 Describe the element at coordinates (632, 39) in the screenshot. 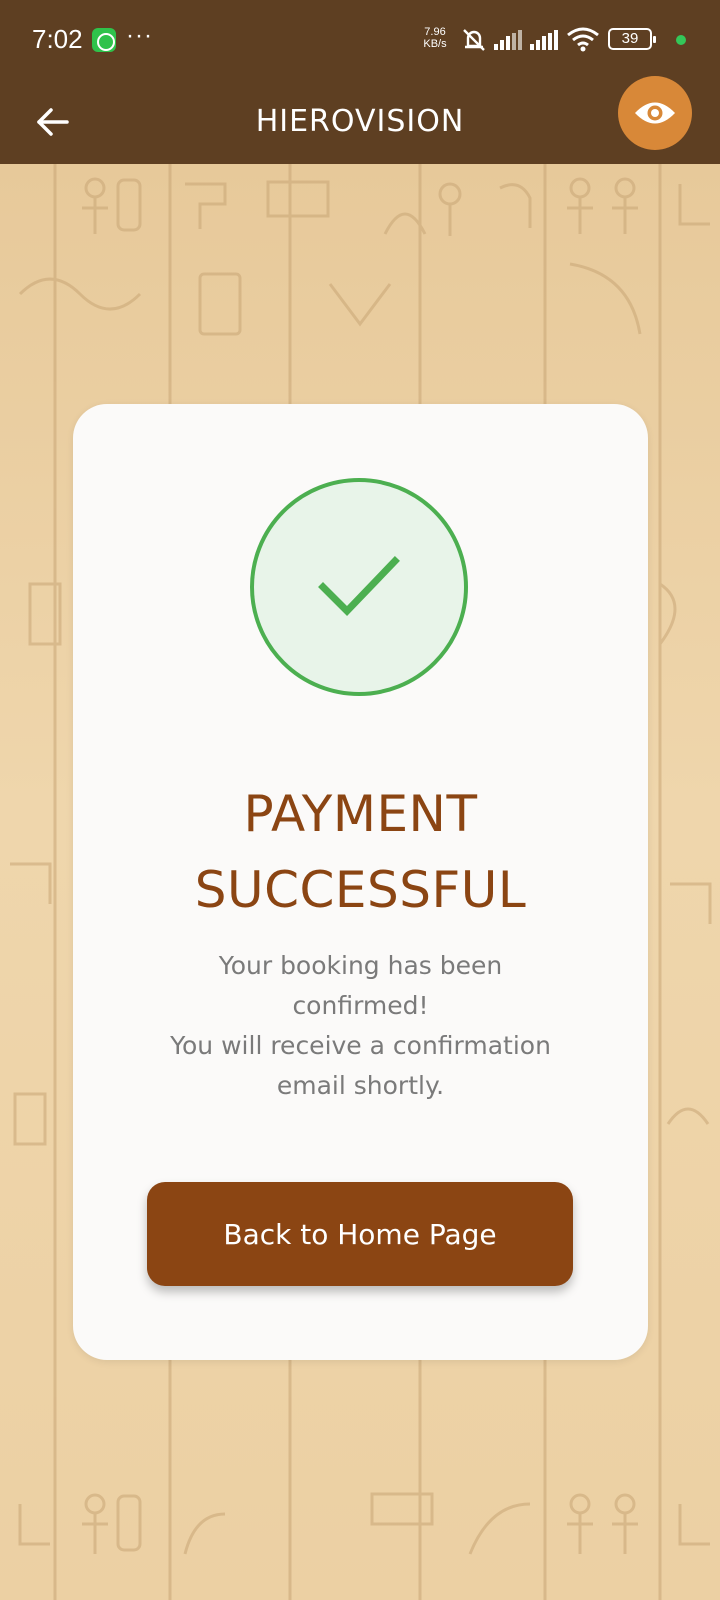

I see `battery-indicator: 39` at that location.